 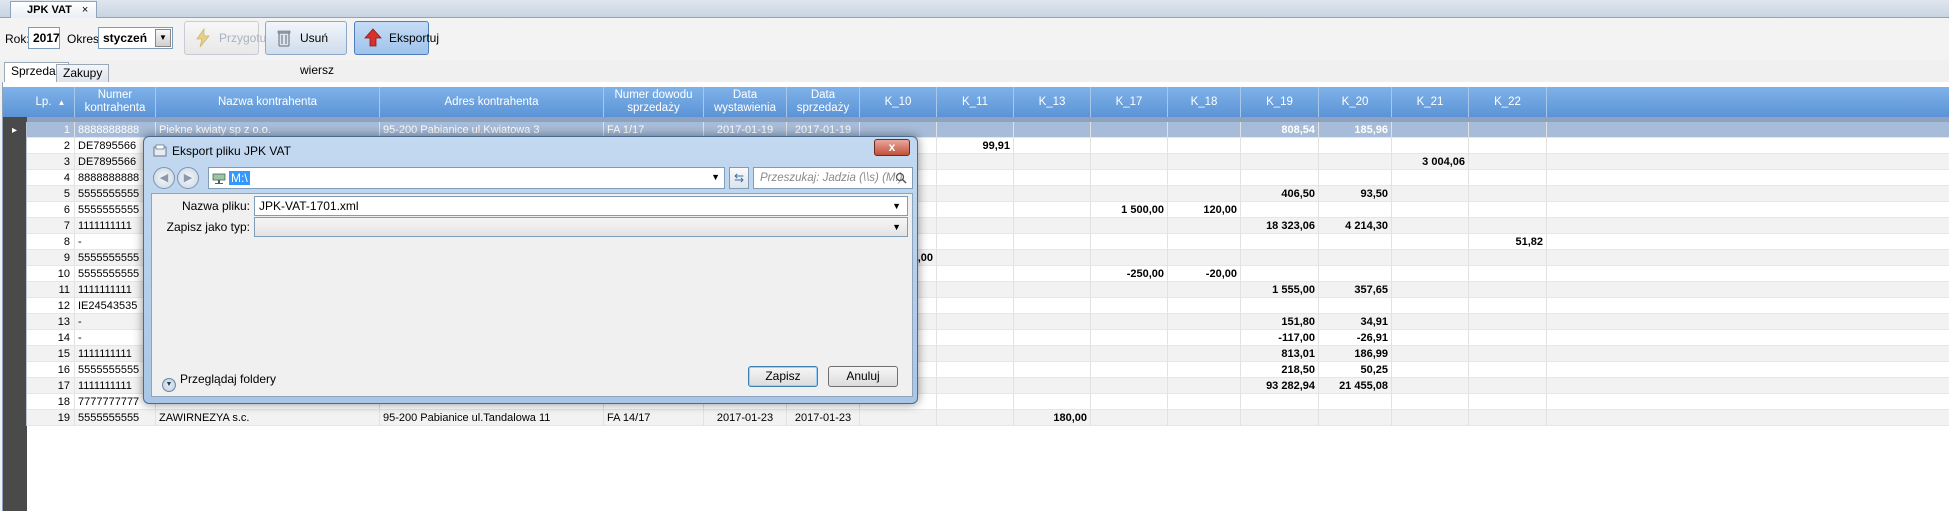 I want to click on cell-k19: 93 282,94, so click(x=1280, y=386).